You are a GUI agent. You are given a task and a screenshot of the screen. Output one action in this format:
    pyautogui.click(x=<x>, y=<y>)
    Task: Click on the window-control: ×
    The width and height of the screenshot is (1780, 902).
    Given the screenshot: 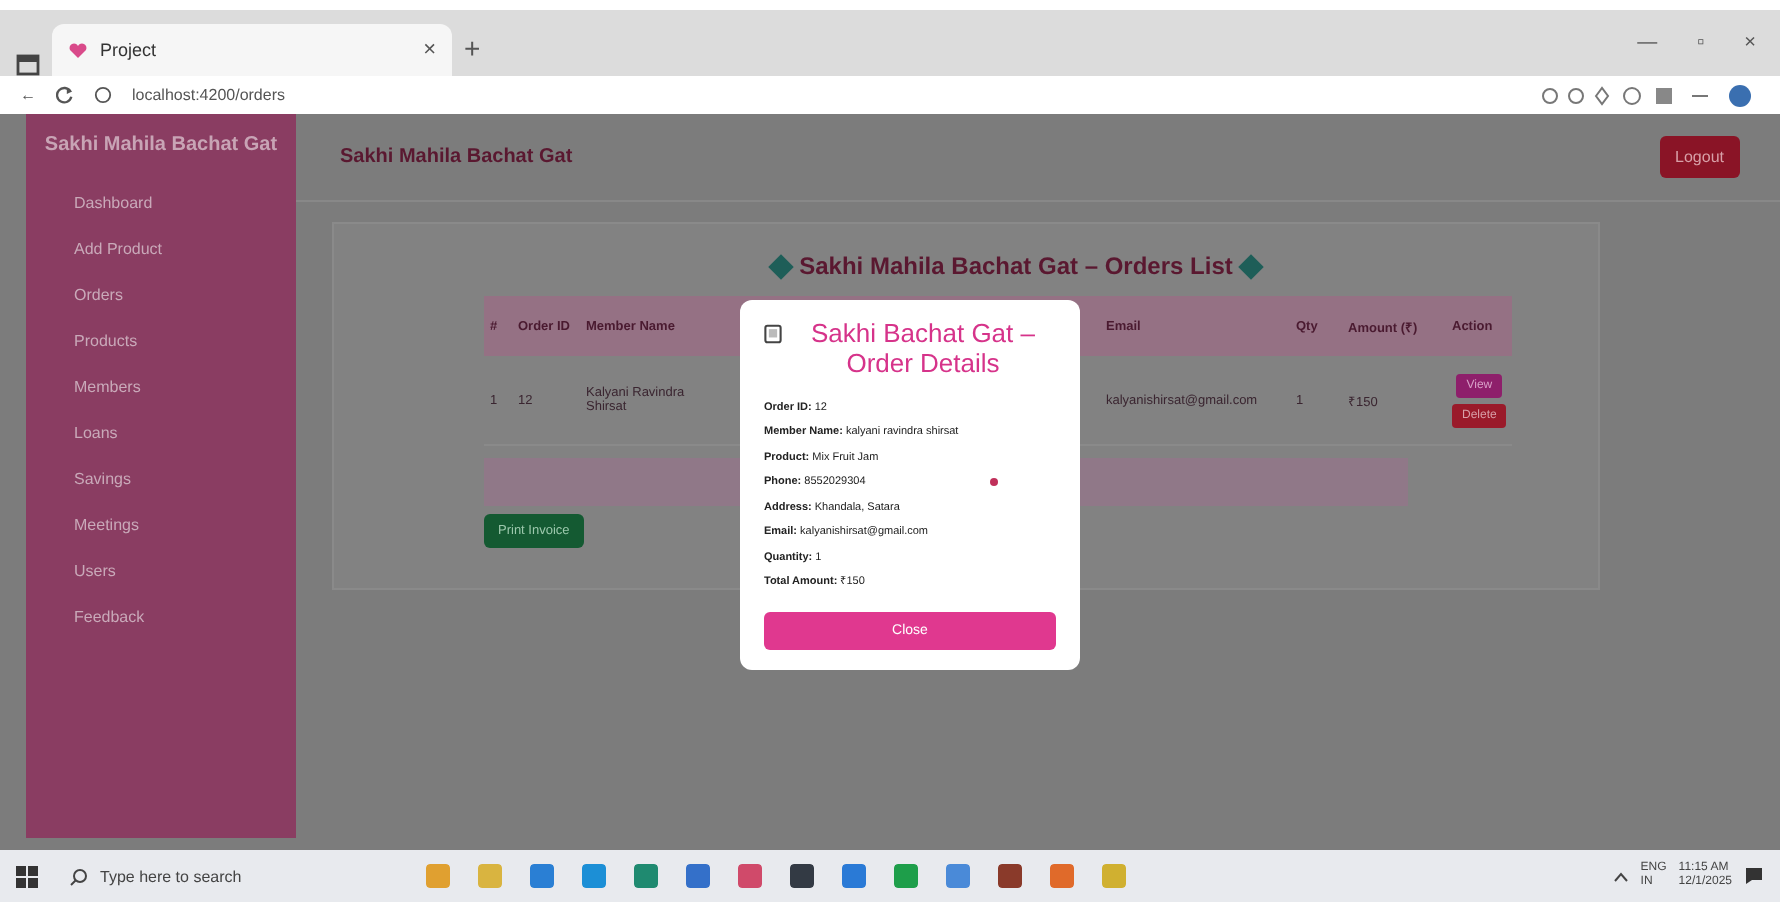 What is the action you would take?
    pyautogui.click(x=1750, y=43)
    